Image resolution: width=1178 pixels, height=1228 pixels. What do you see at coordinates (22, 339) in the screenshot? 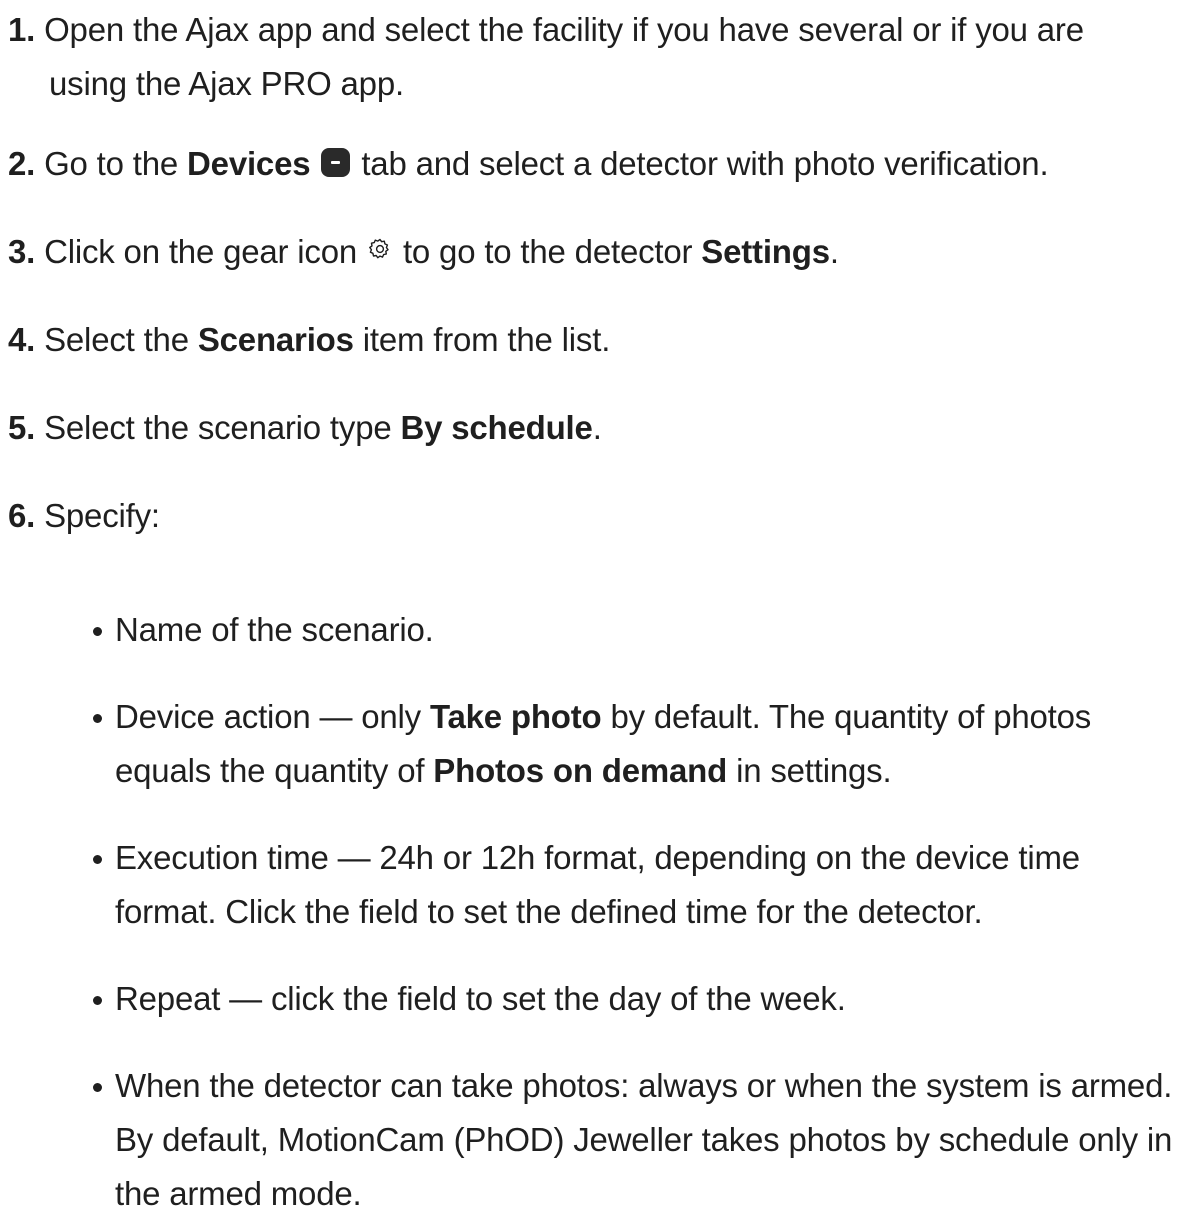
I see `step-number: 4.` at bounding box center [22, 339].